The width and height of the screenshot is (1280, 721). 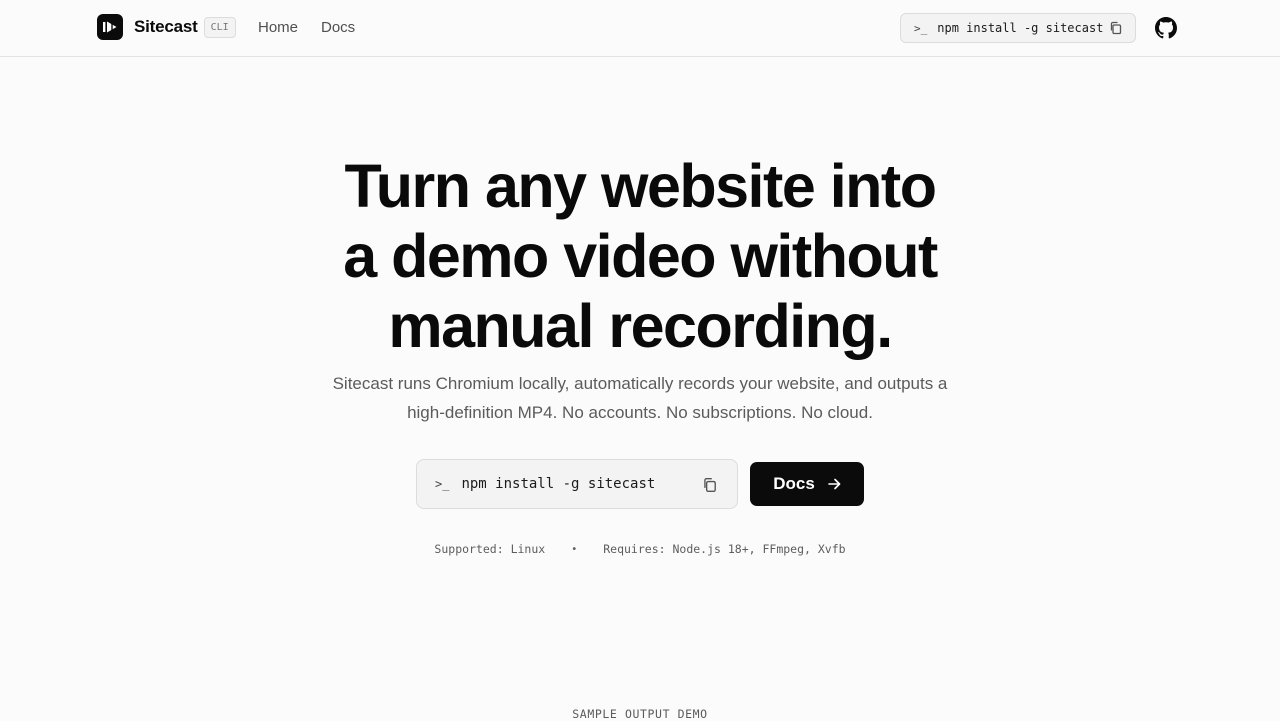 What do you see at coordinates (834, 484) in the screenshot?
I see `arrow-right-icon` at bounding box center [834, 484].